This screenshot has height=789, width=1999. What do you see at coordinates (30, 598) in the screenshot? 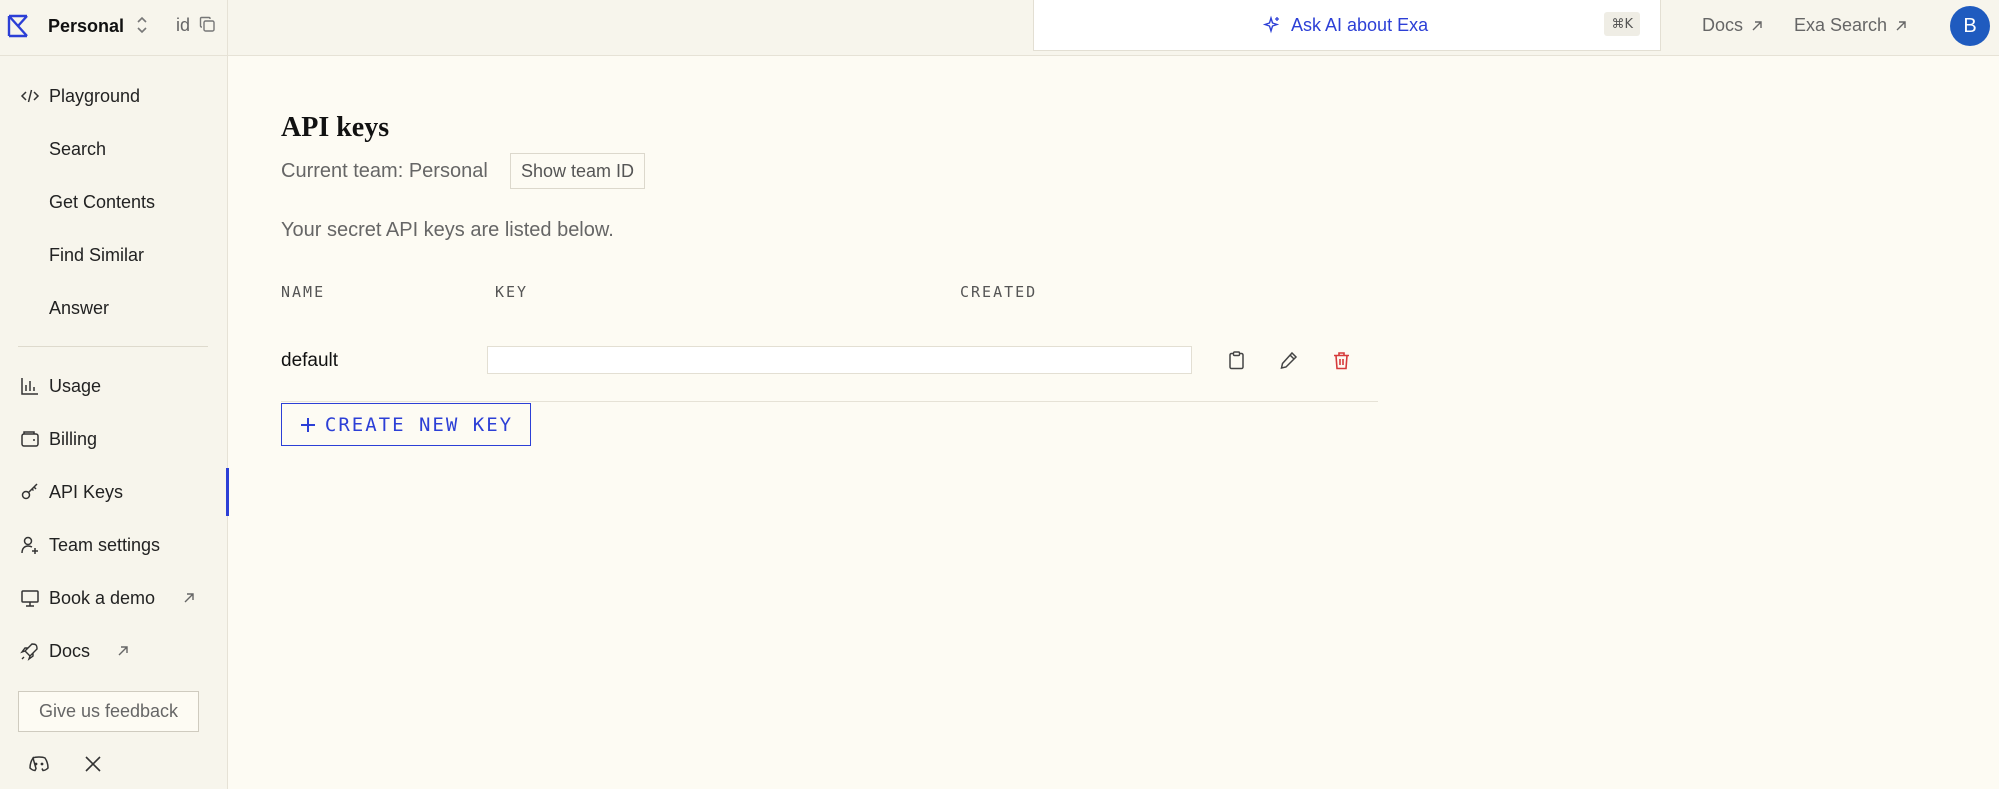
I see `presentation-icon` at bounding box center [30, 598].